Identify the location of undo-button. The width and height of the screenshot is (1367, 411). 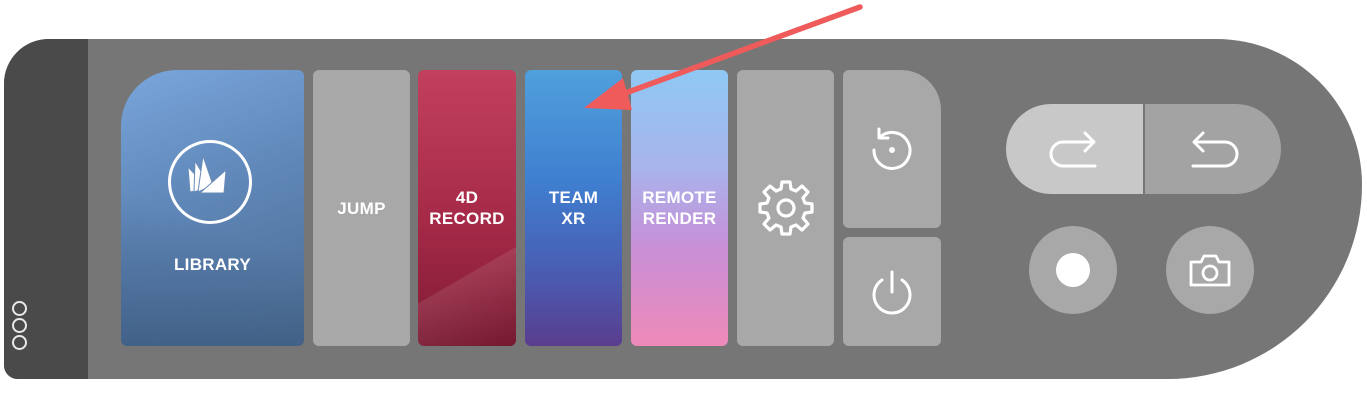
(1213, 149).